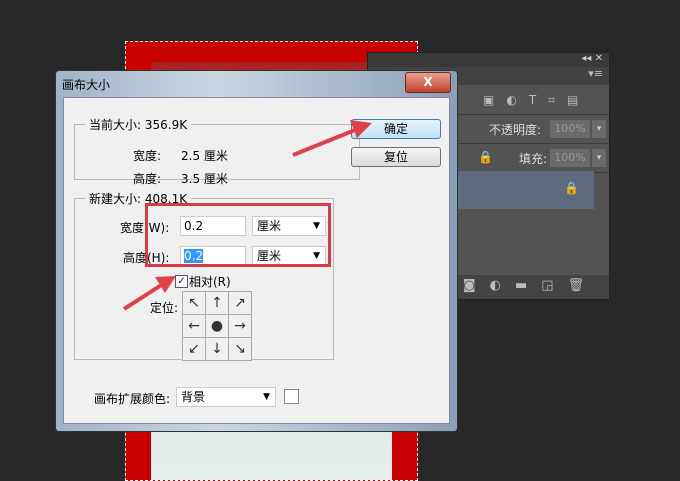  Describe the element at coordinates (145, 295) in the screenshot. I see `arrow-to-relative` at that location.